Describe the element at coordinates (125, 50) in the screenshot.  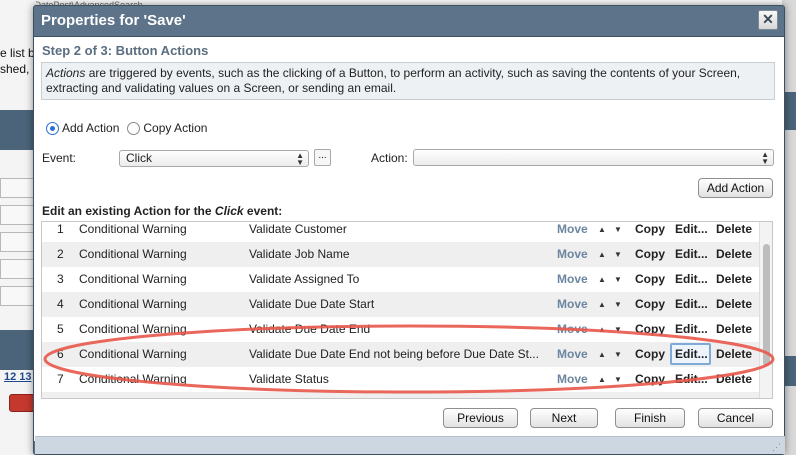
I see `step-title: Step 2 of 3: Button Actions` at that location.